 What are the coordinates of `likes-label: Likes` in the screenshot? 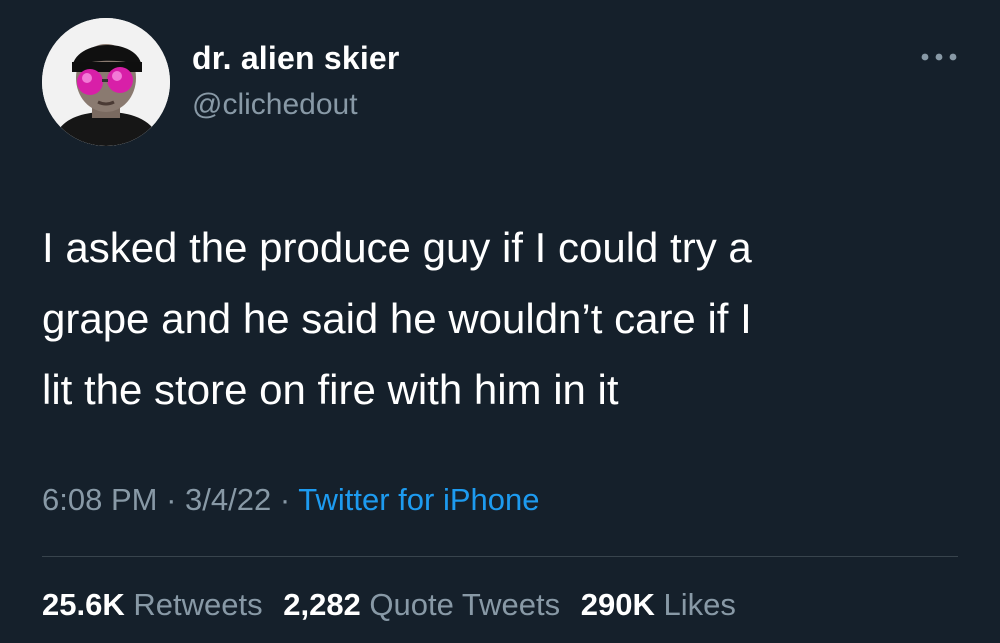 It's located at (699, 604).